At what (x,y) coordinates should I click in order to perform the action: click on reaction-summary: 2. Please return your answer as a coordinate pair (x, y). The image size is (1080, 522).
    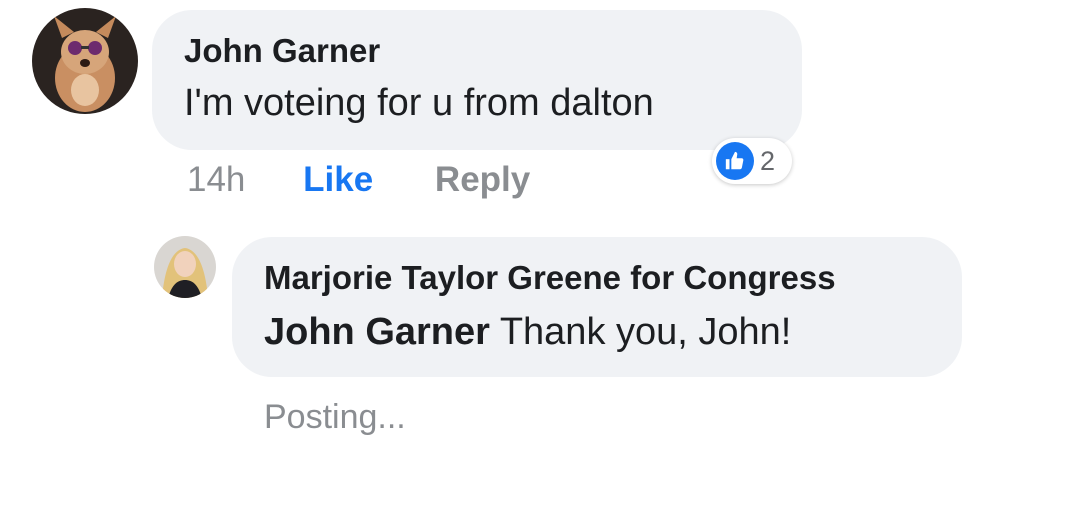
    Looking at the image, I should click on (752, 161).